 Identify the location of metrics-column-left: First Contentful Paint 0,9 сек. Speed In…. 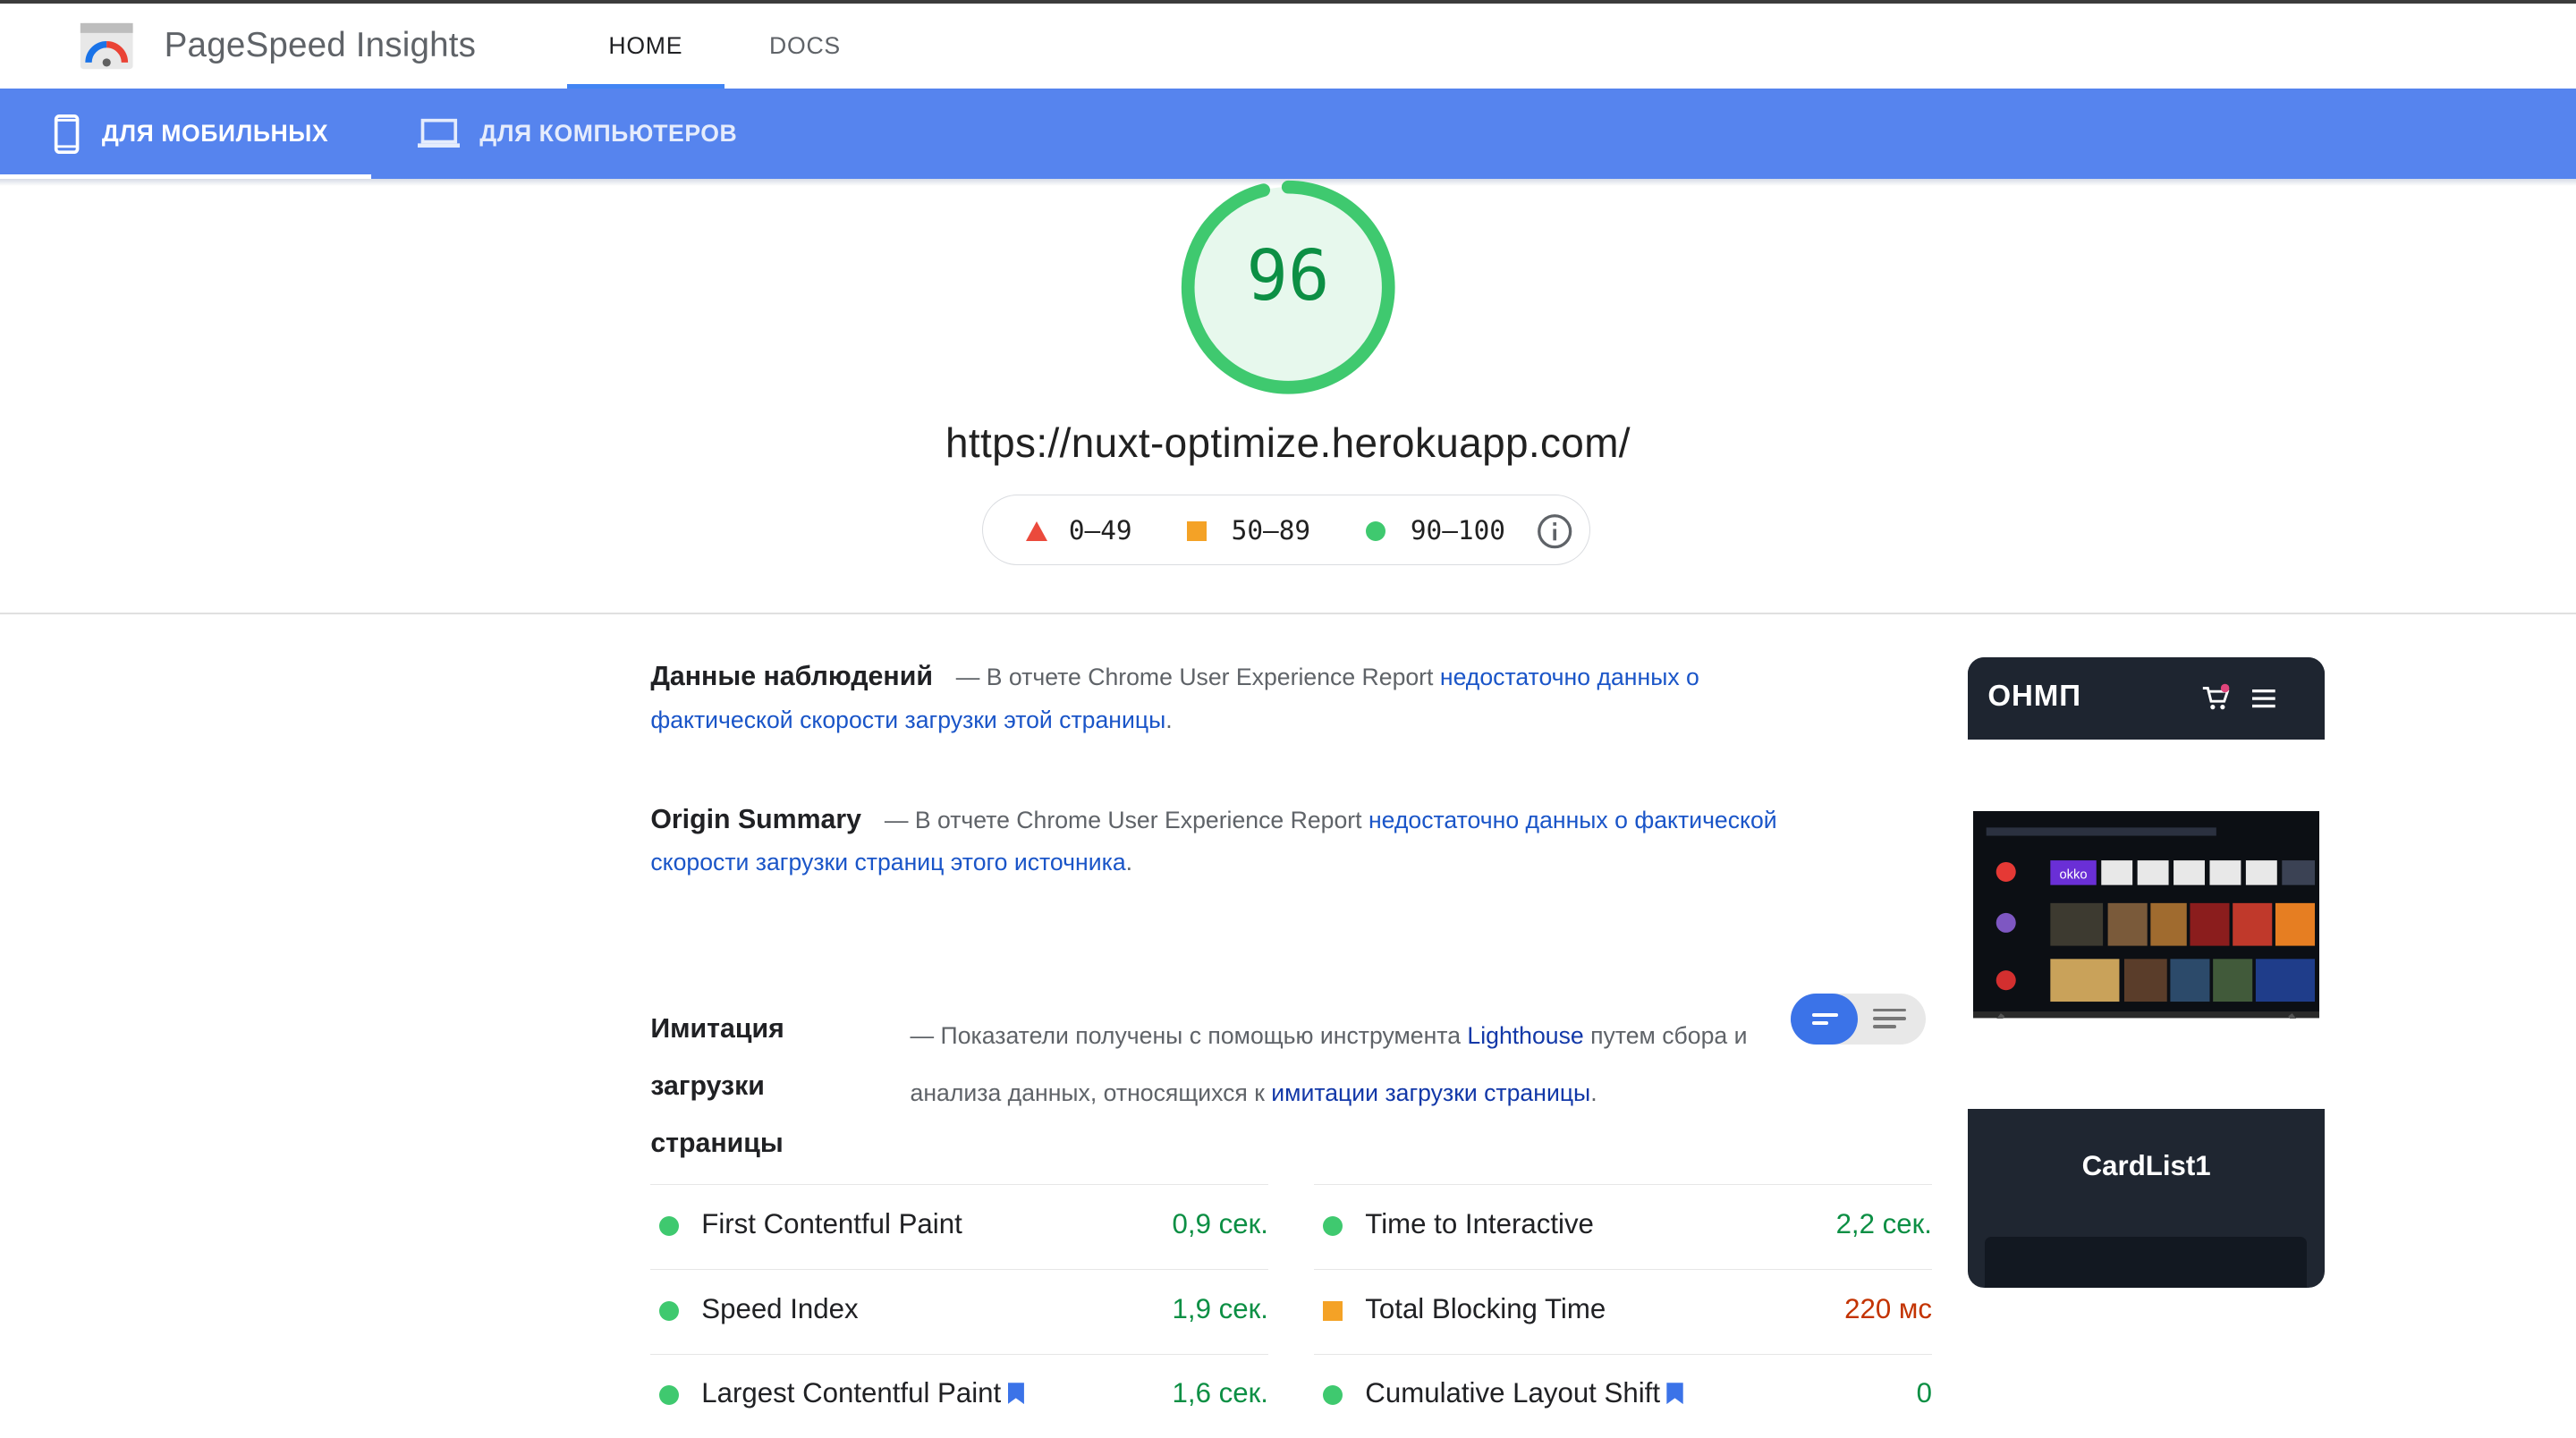
(959, 1311).